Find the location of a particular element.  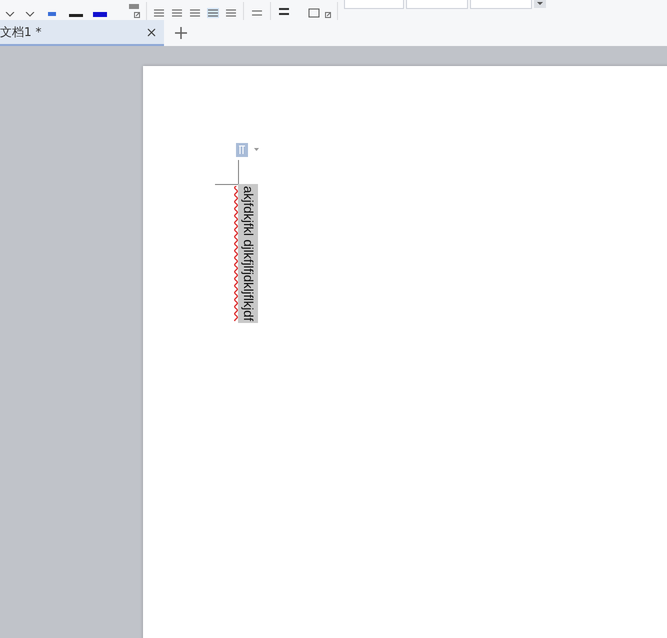

line-spacing-icon is located at coordinates (257, 13).